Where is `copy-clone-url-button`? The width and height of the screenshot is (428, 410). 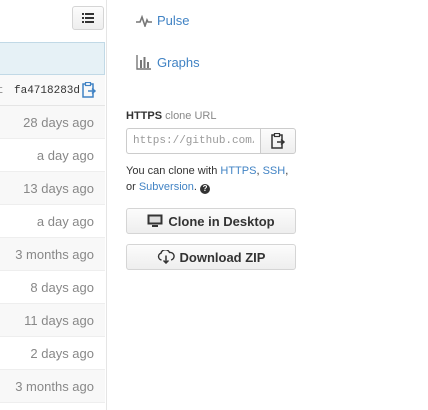 copy-clone-url-button is located at coordinates (278, 141).